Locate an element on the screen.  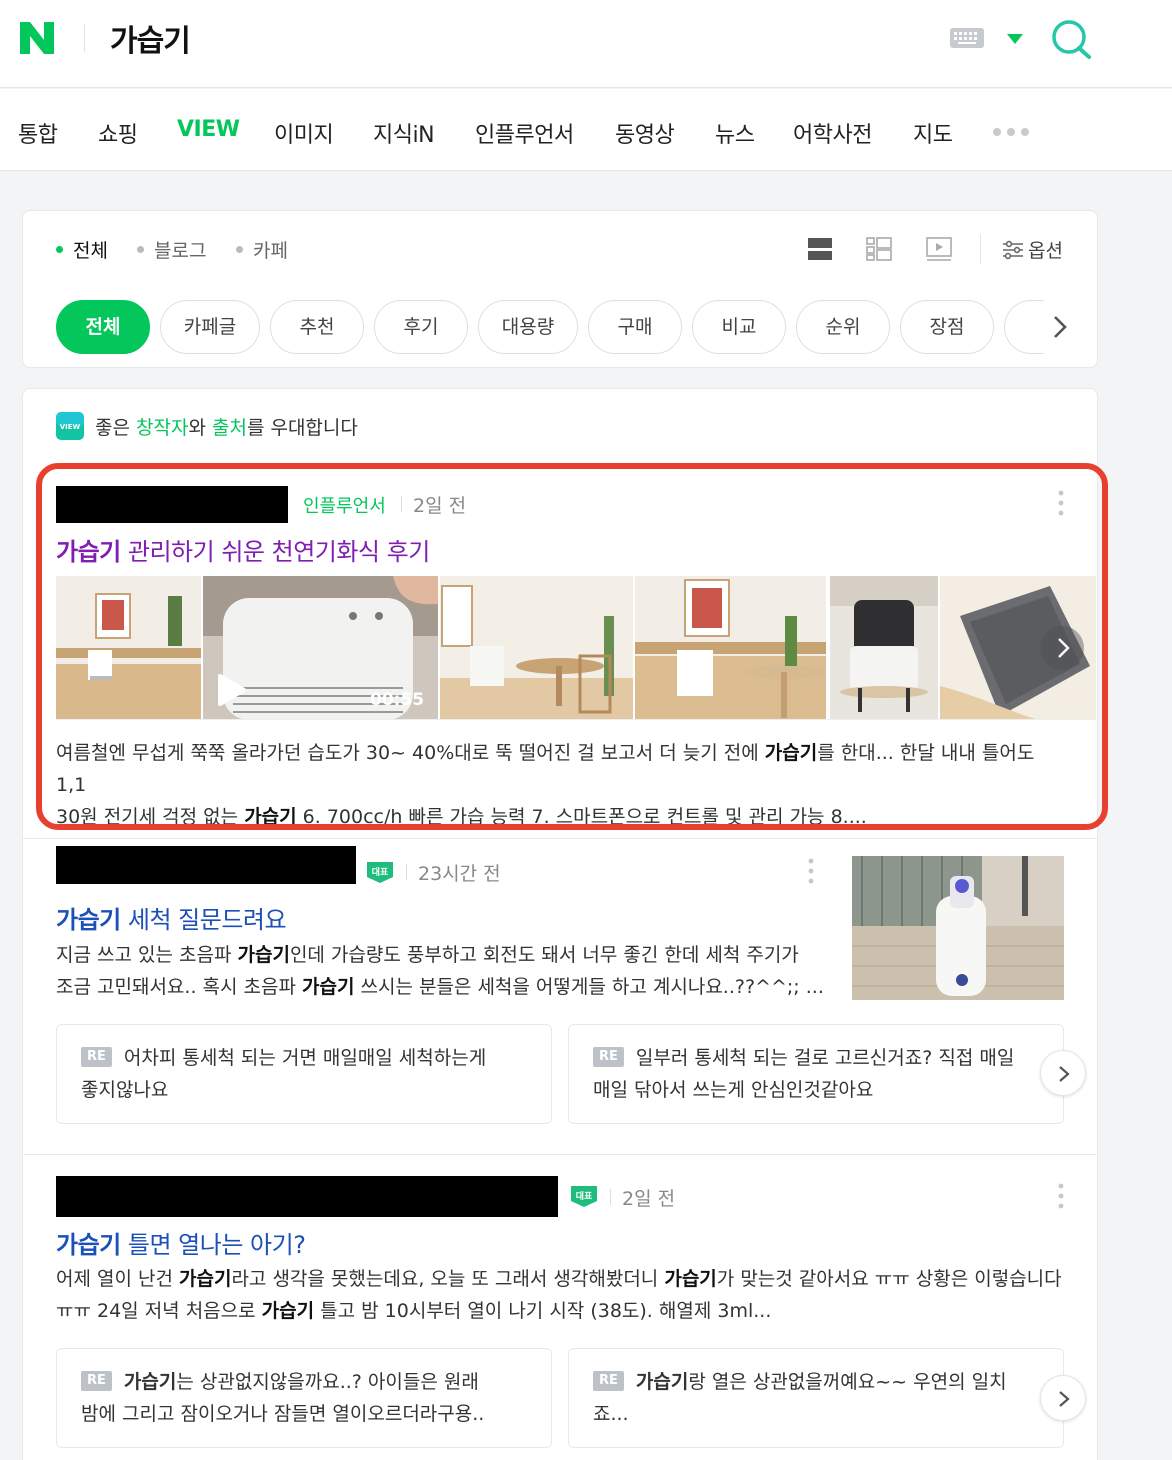
tab-view: VIEW is located at coordinates (208, 129).